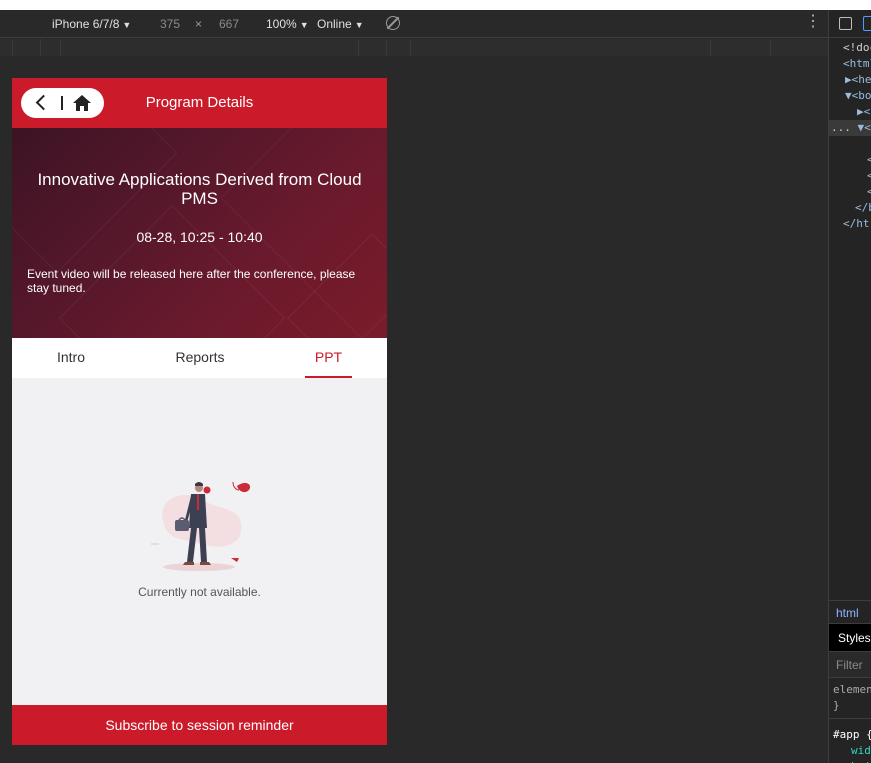 This screenshot has height=763, width=871. I want to click on device-toggle-icon, so click(867, 23).